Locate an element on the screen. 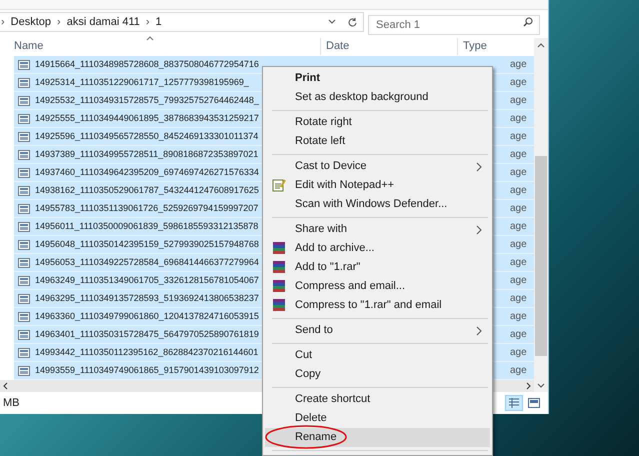  menu-item: Edit with Notepad++ is located at coordinates (377, 185).